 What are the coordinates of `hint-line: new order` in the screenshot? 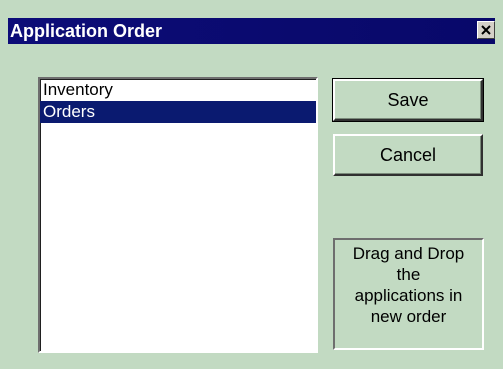 It's located at (408, 316).